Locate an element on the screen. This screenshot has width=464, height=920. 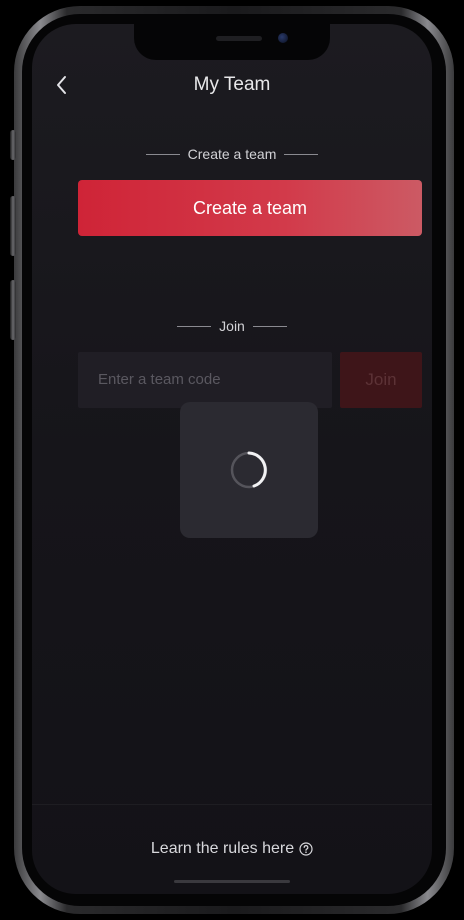
rules-text: Learn the rules here is located at coordinates (222, 848).